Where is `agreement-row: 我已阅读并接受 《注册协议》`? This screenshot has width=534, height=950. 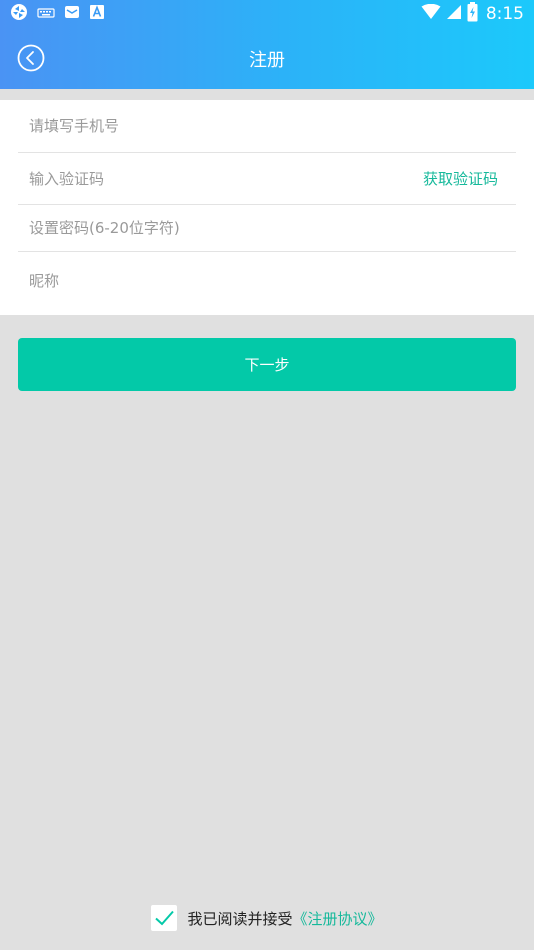
agreement-row: 我已阅读并接受 《注册协议》 is located at coordinates (267, 918).